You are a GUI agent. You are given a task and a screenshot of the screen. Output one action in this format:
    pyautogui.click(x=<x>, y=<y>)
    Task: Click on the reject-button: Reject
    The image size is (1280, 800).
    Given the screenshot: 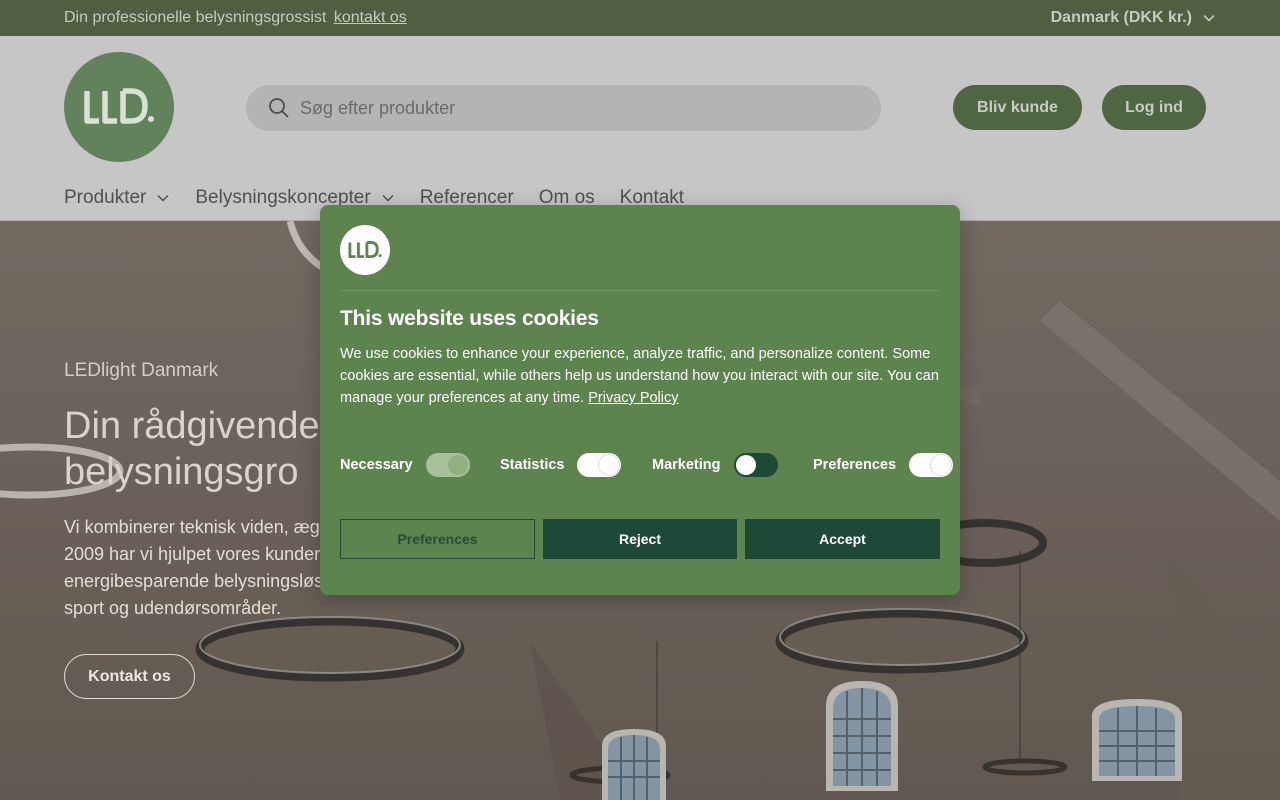 What is the action you would take?
    pyautogui.click(x=640, y=539)
    